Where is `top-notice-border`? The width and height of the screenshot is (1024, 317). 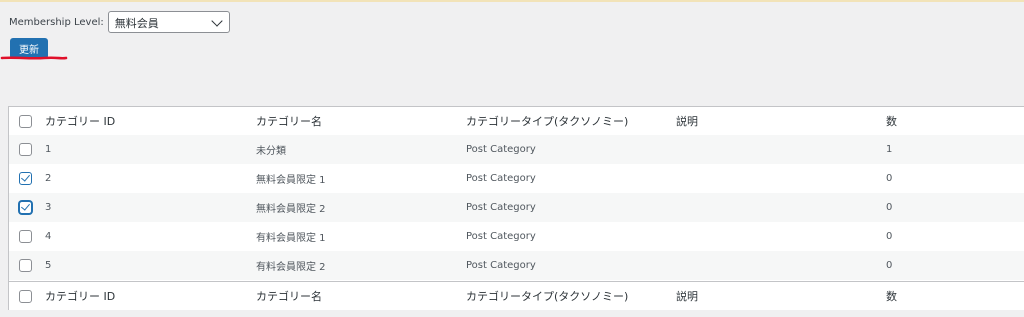 top-notice-border is located at coordinates (512, 1).